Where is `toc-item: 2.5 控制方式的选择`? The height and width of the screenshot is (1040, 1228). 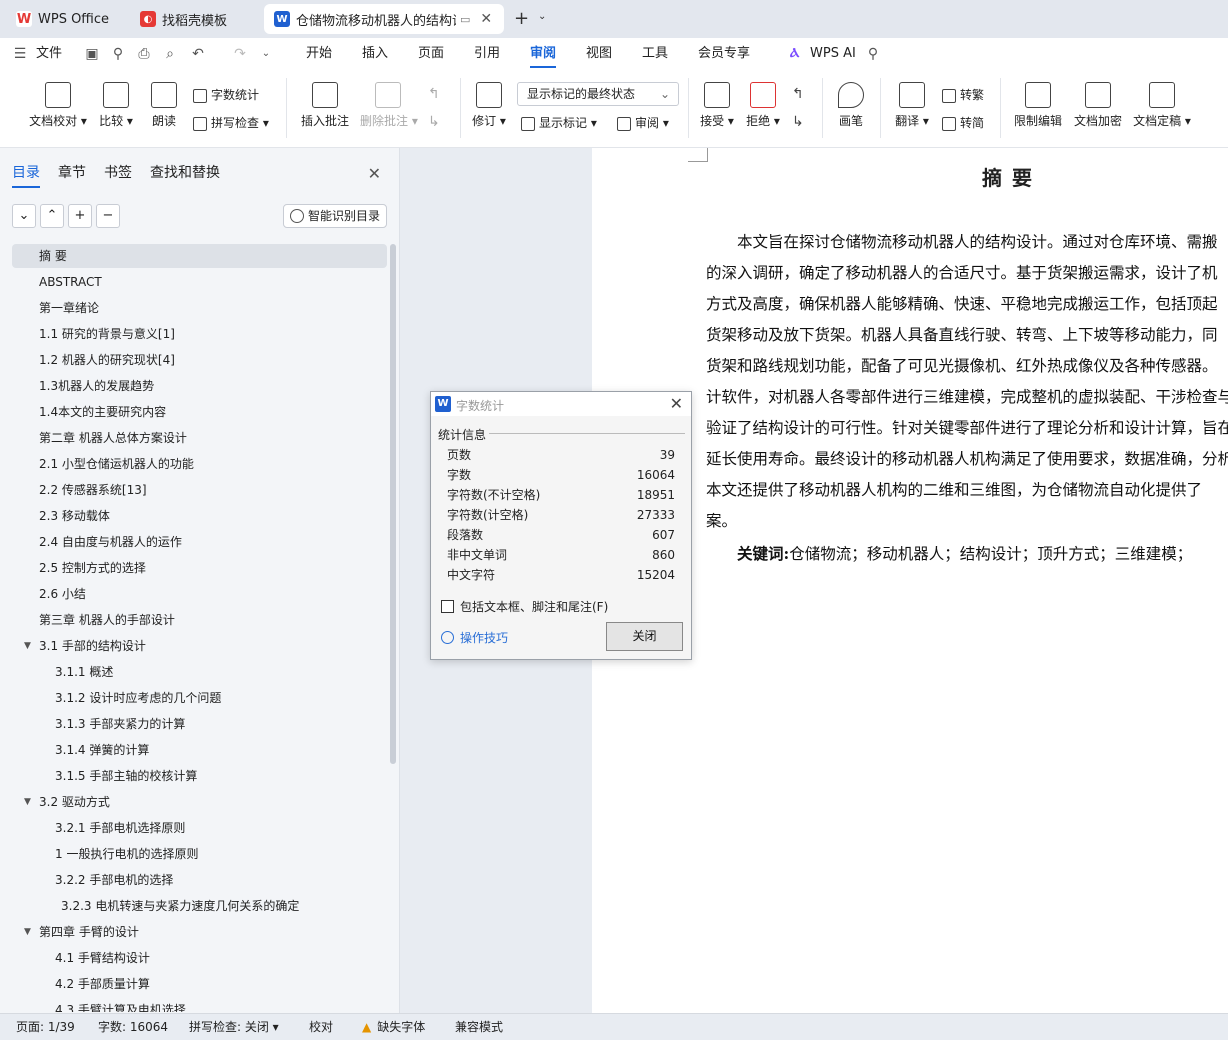 toc-item: 2.5 控制方式的选择 is located at coordinates (199, 568).